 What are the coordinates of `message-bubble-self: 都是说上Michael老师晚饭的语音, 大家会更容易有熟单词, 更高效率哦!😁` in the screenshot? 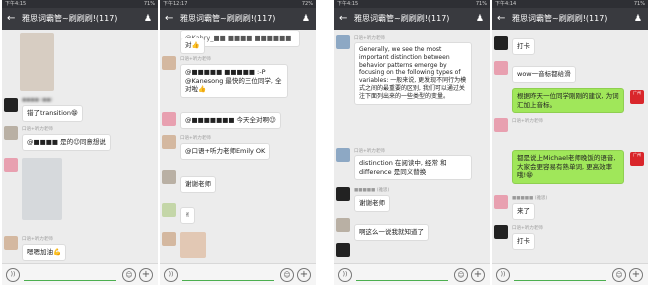 It's located at (568, 167).